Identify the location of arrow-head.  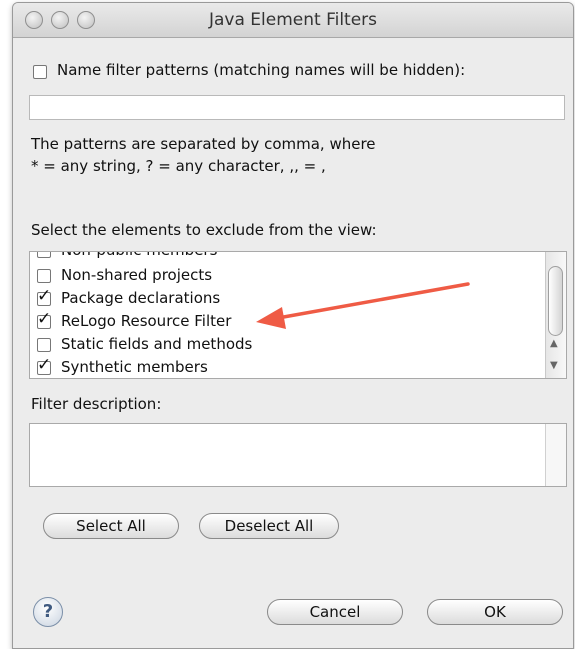
(271, 318).